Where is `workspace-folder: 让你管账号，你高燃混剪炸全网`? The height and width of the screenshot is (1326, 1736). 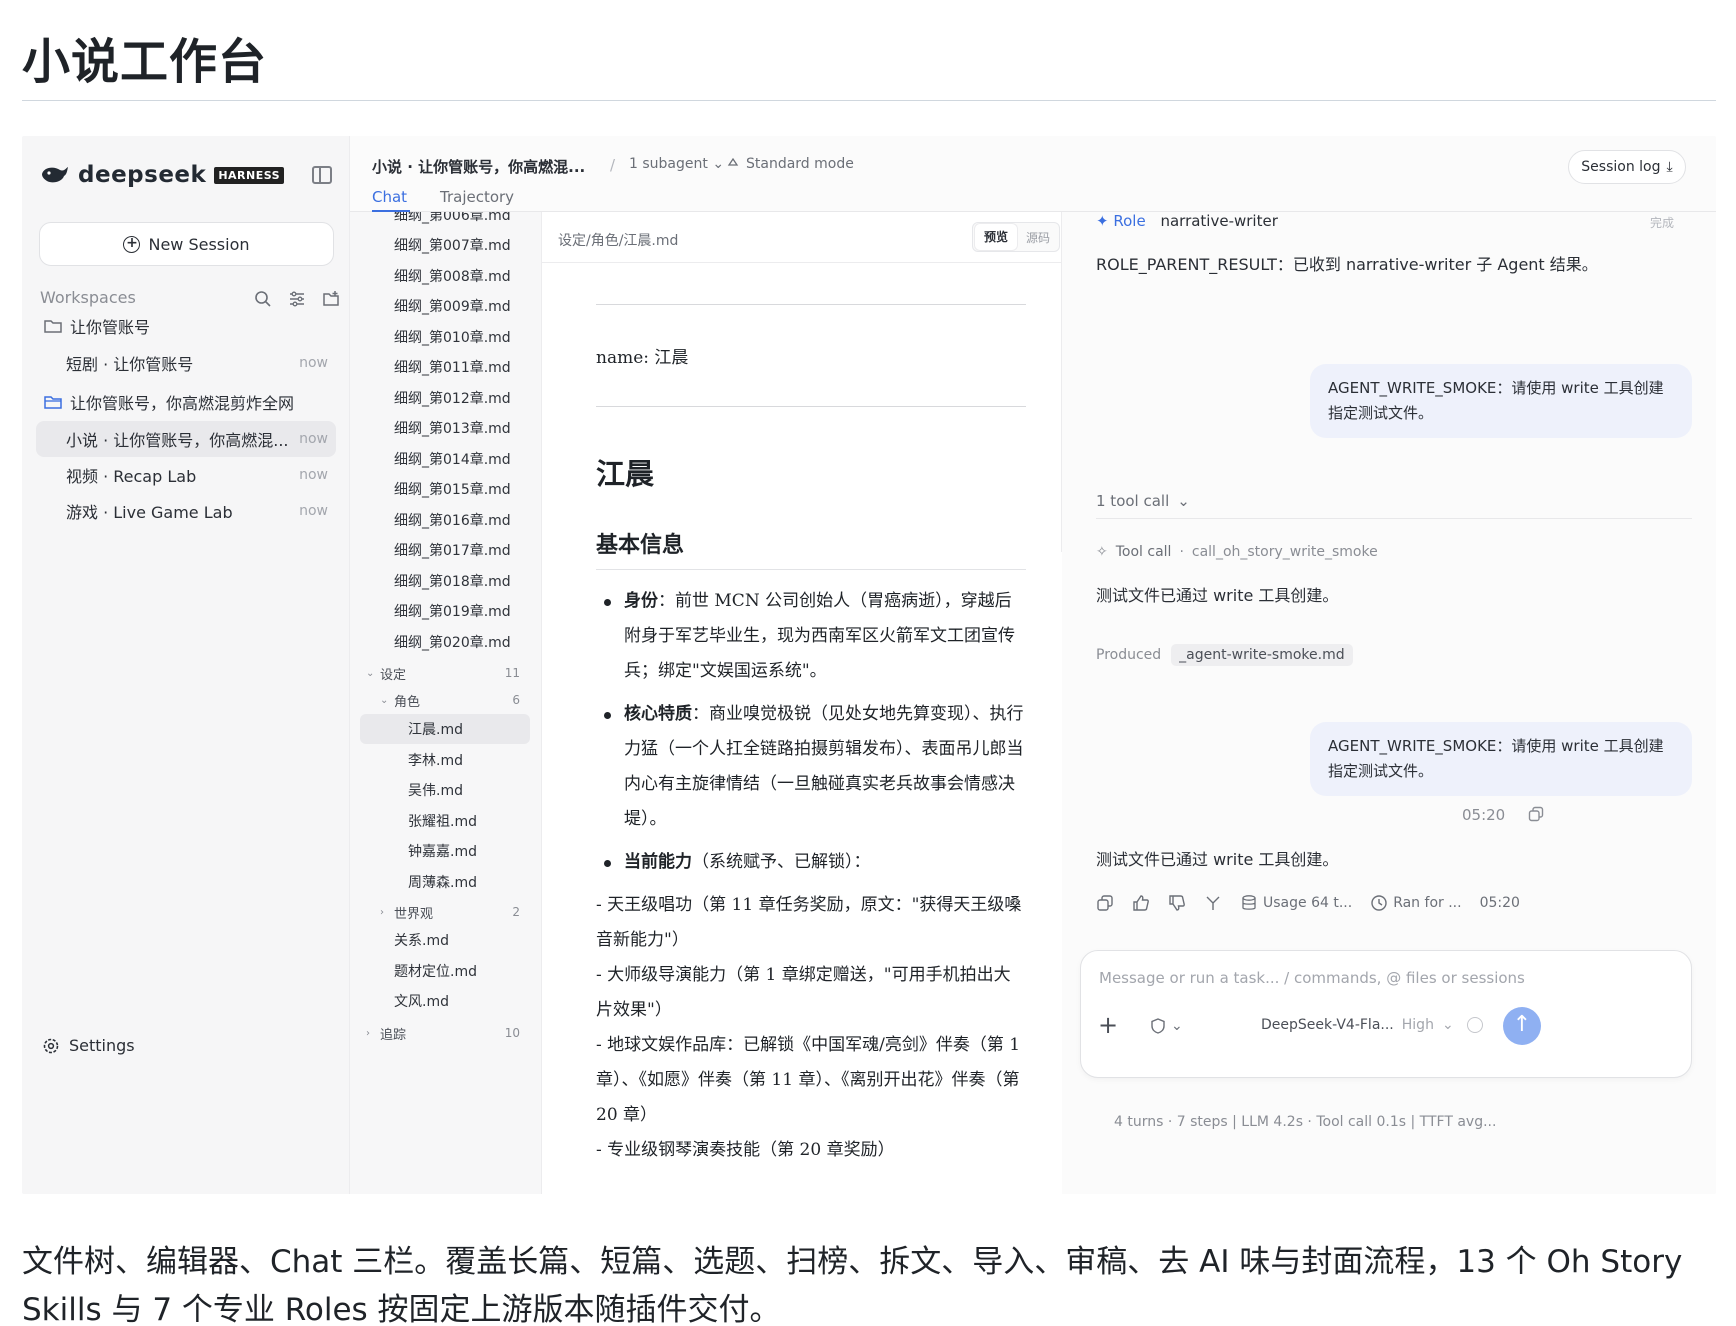 workspace-folder: 让你管账号，你高燃混剪炸全网 is located at coordinates (186, 402).